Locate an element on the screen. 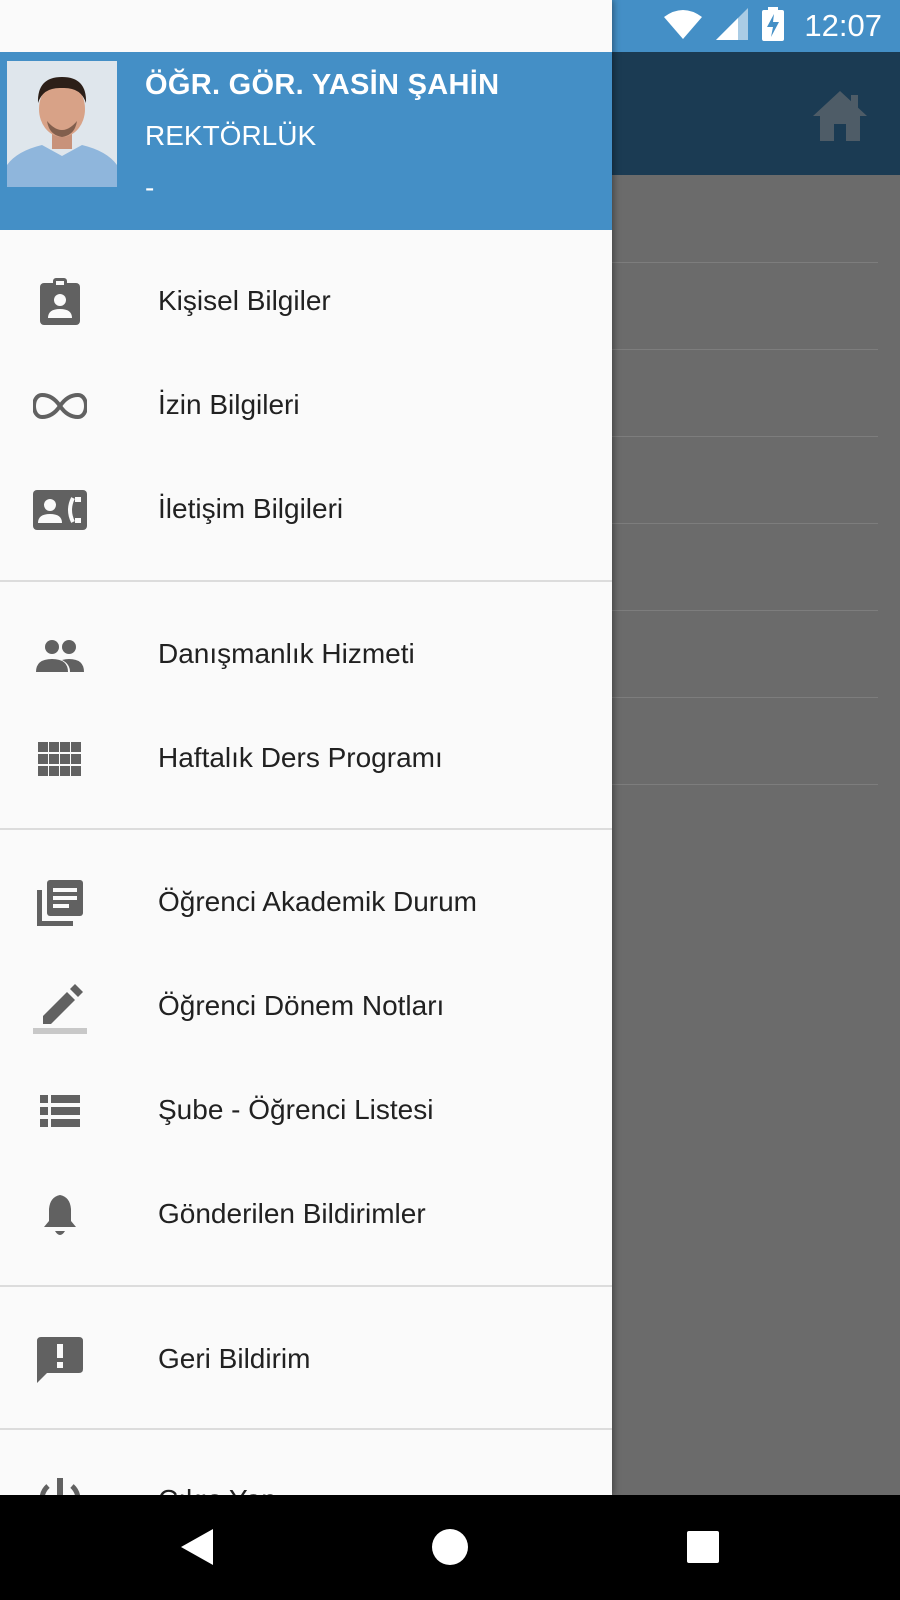 The height and width of the screenshot is (1600, 900). library-books-icon is located at coordinates (60, 903).